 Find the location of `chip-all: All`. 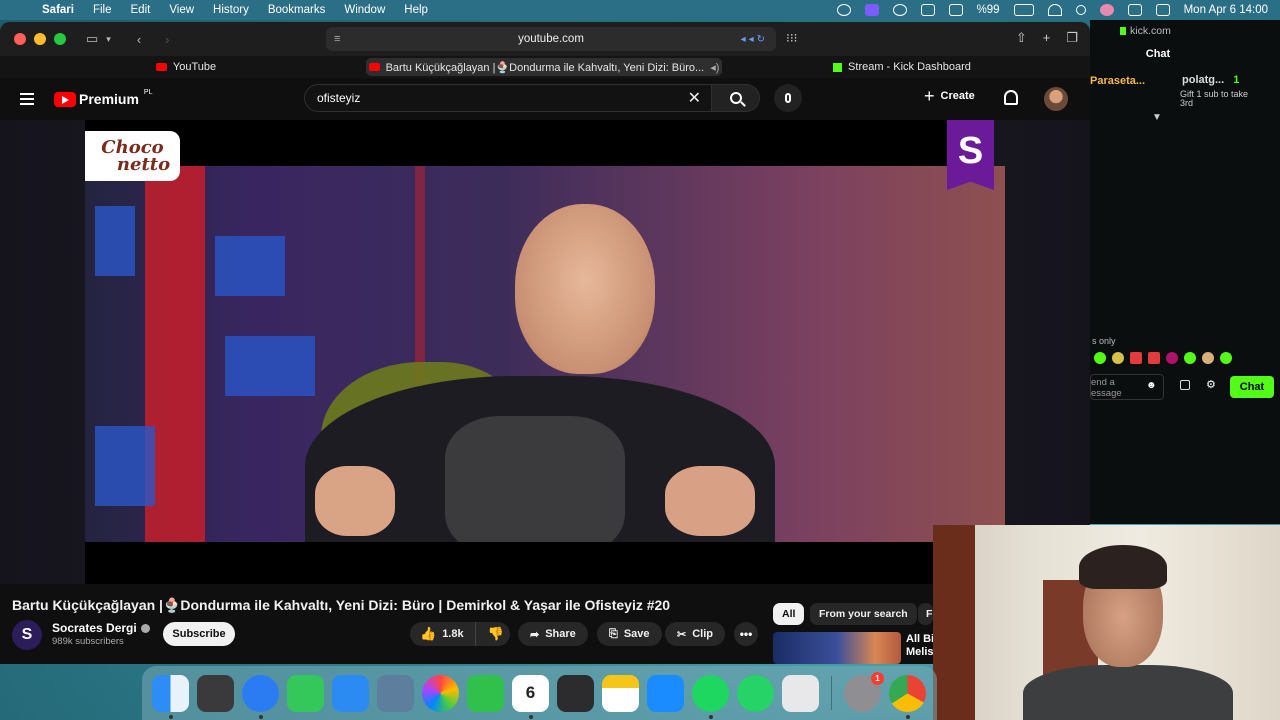

chip-all: All is located at coordinates (789, 614).